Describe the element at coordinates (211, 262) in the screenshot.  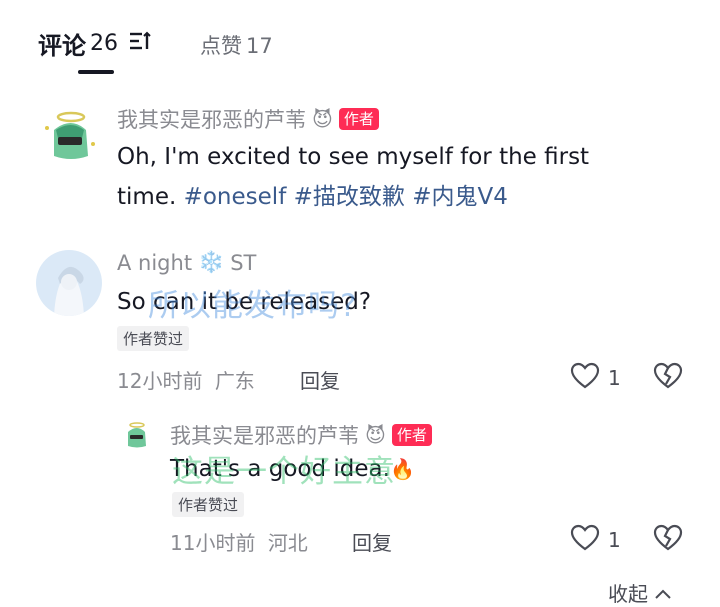
I see `snowflake-icon: ❄️` at that location.